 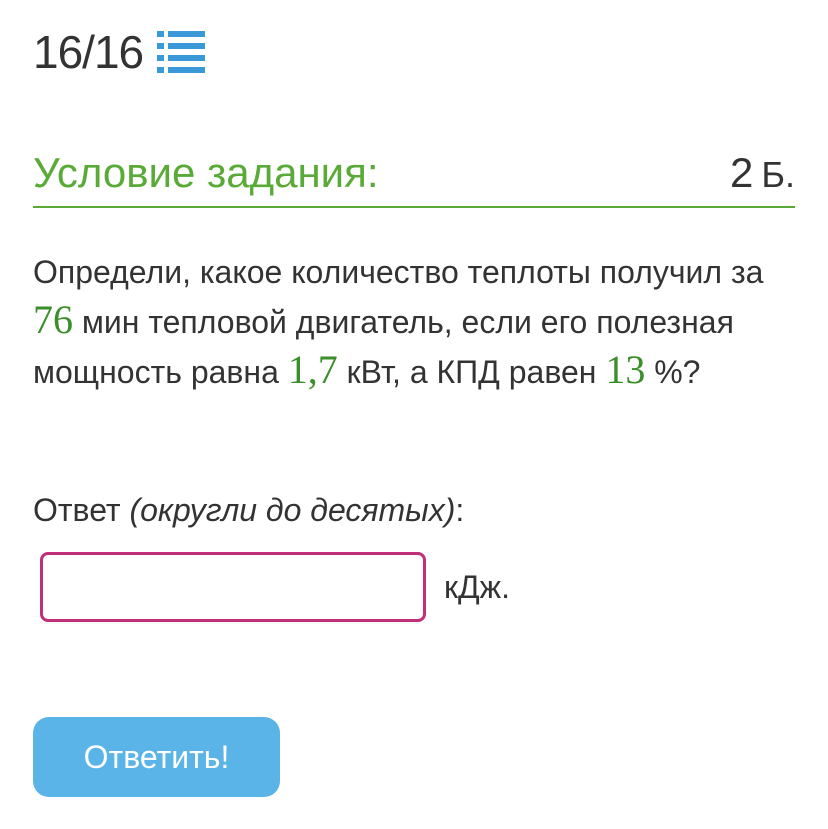 I want to click on task-points: 2 Б., so click(x=762, y=173).